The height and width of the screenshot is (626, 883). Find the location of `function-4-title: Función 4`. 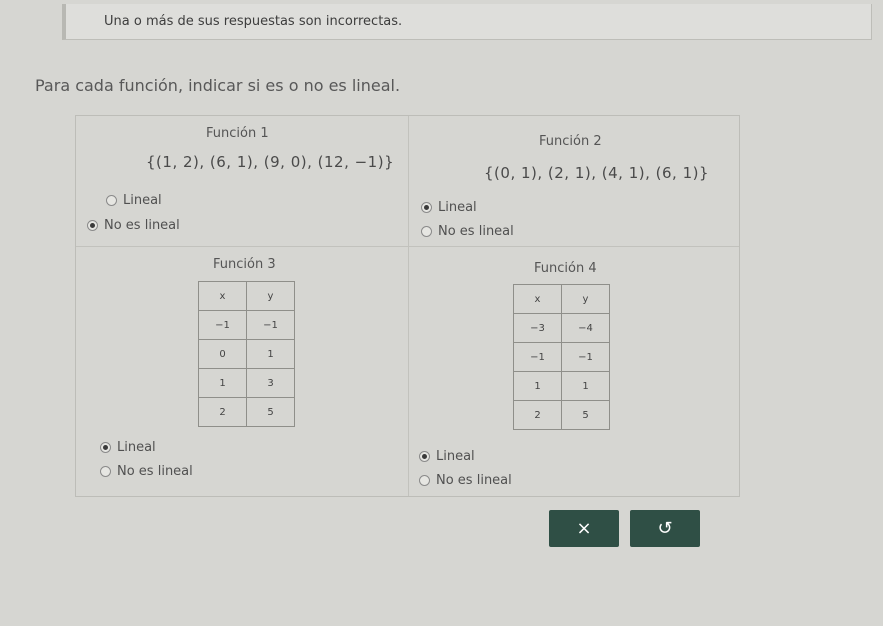

function-4-title: Función 4 is located at coordinates (565, 268).